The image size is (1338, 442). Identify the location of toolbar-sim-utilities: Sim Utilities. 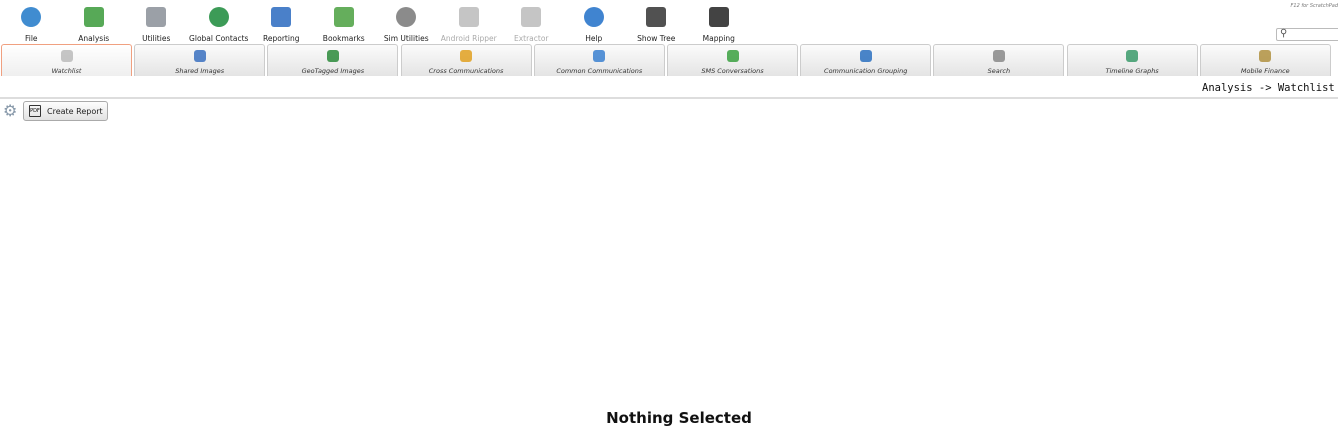
(406, 22).